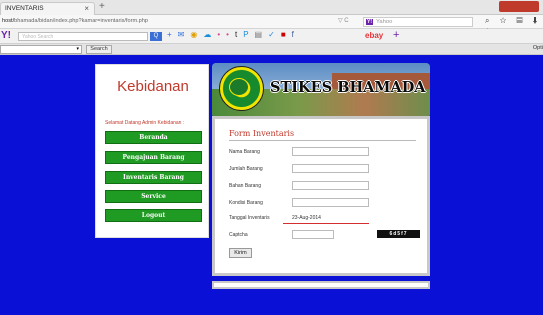 The image size is (543, 315). Describe the element at coordinates (321, 285) in the screenshot. I see `footer-bar` at that location.